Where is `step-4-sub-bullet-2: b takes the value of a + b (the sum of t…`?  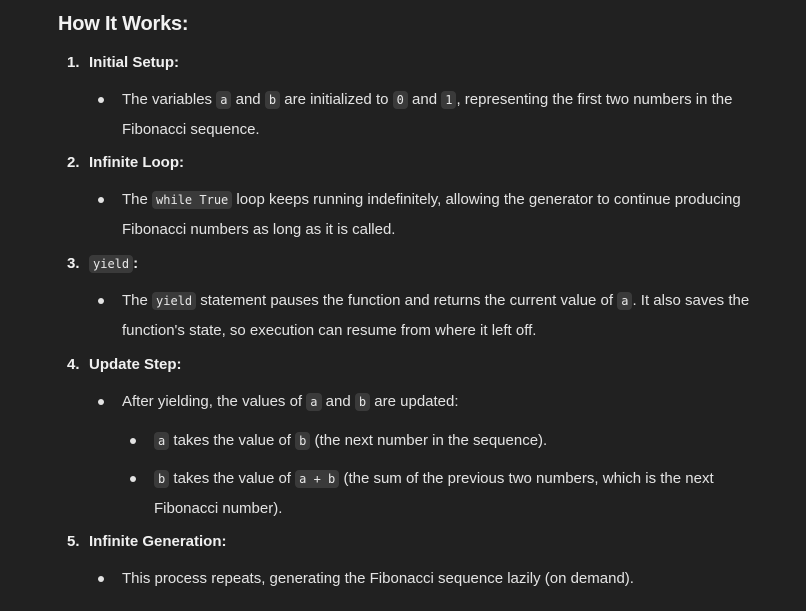 step-4-sub-bullet-2: b takes the value of a + b (the sum of t… is located at coordinates (452, 493).